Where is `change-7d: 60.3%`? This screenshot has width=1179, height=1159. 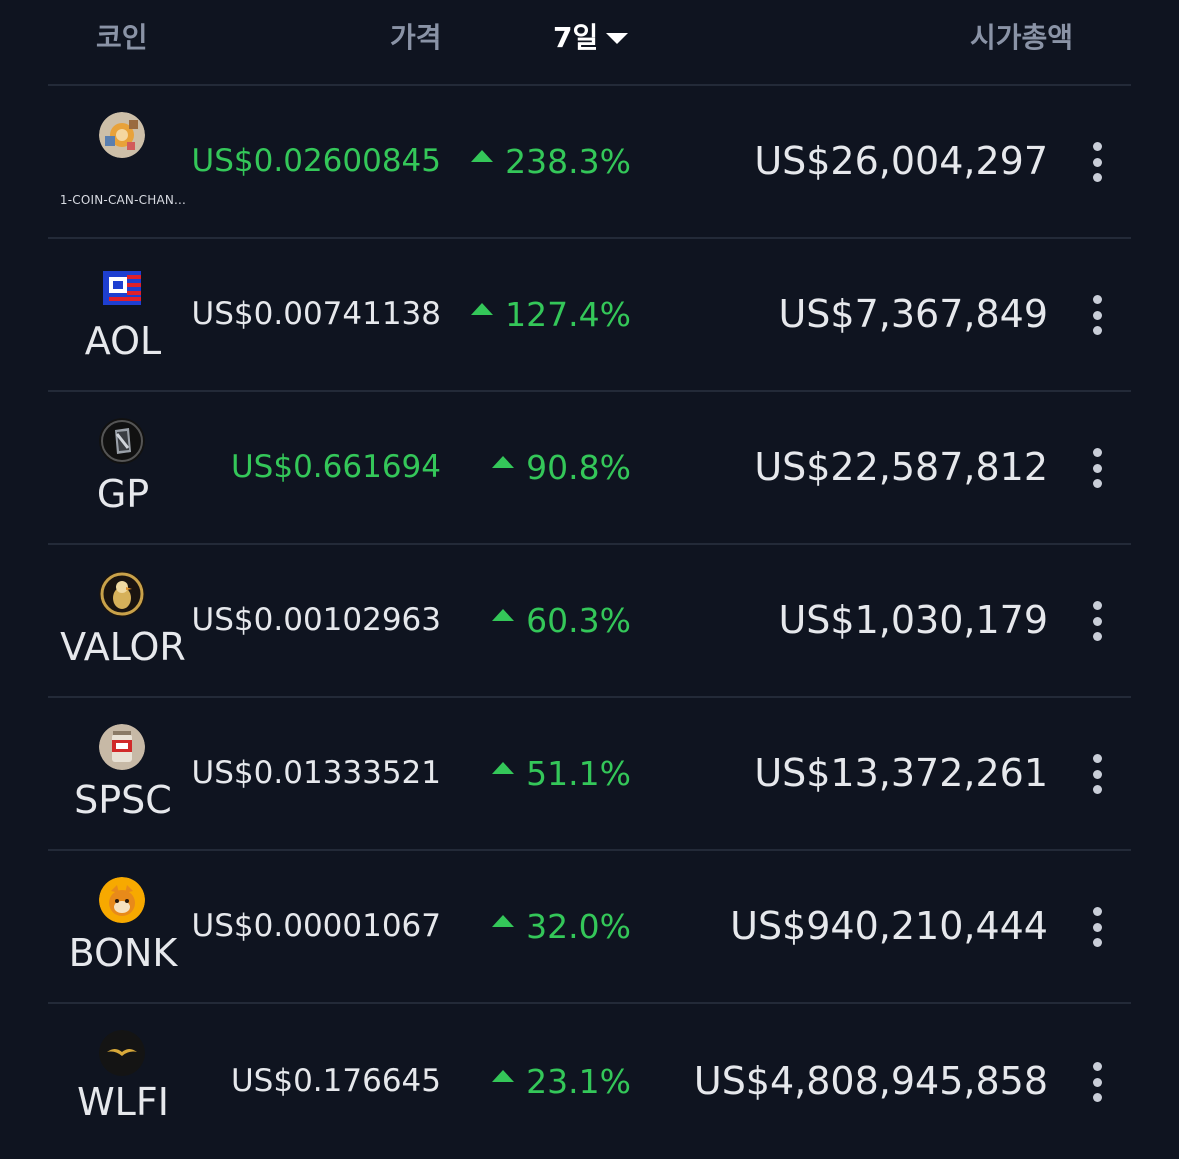
change-7d: 60.3% is located at coordinates (555, 620).